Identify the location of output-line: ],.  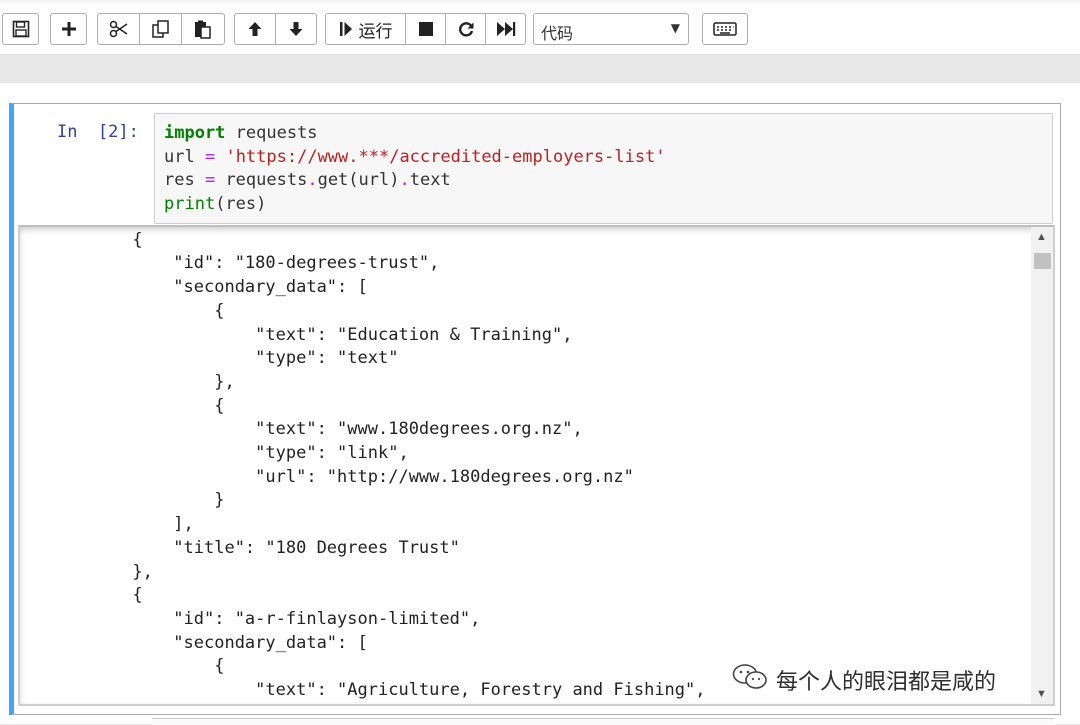
(112, 524).